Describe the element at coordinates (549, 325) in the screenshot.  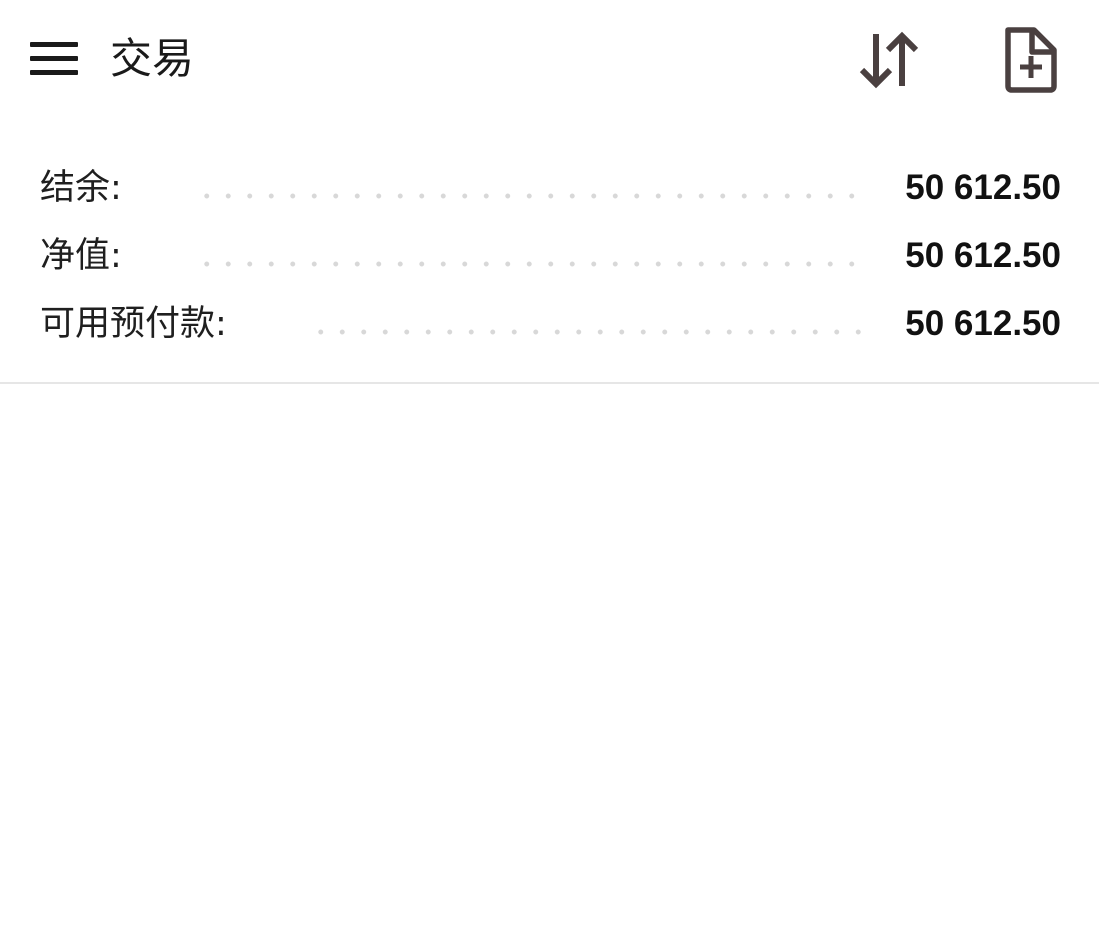
I see `summary-row-free-margin: 可用预付款: 50 612.50` at that location.